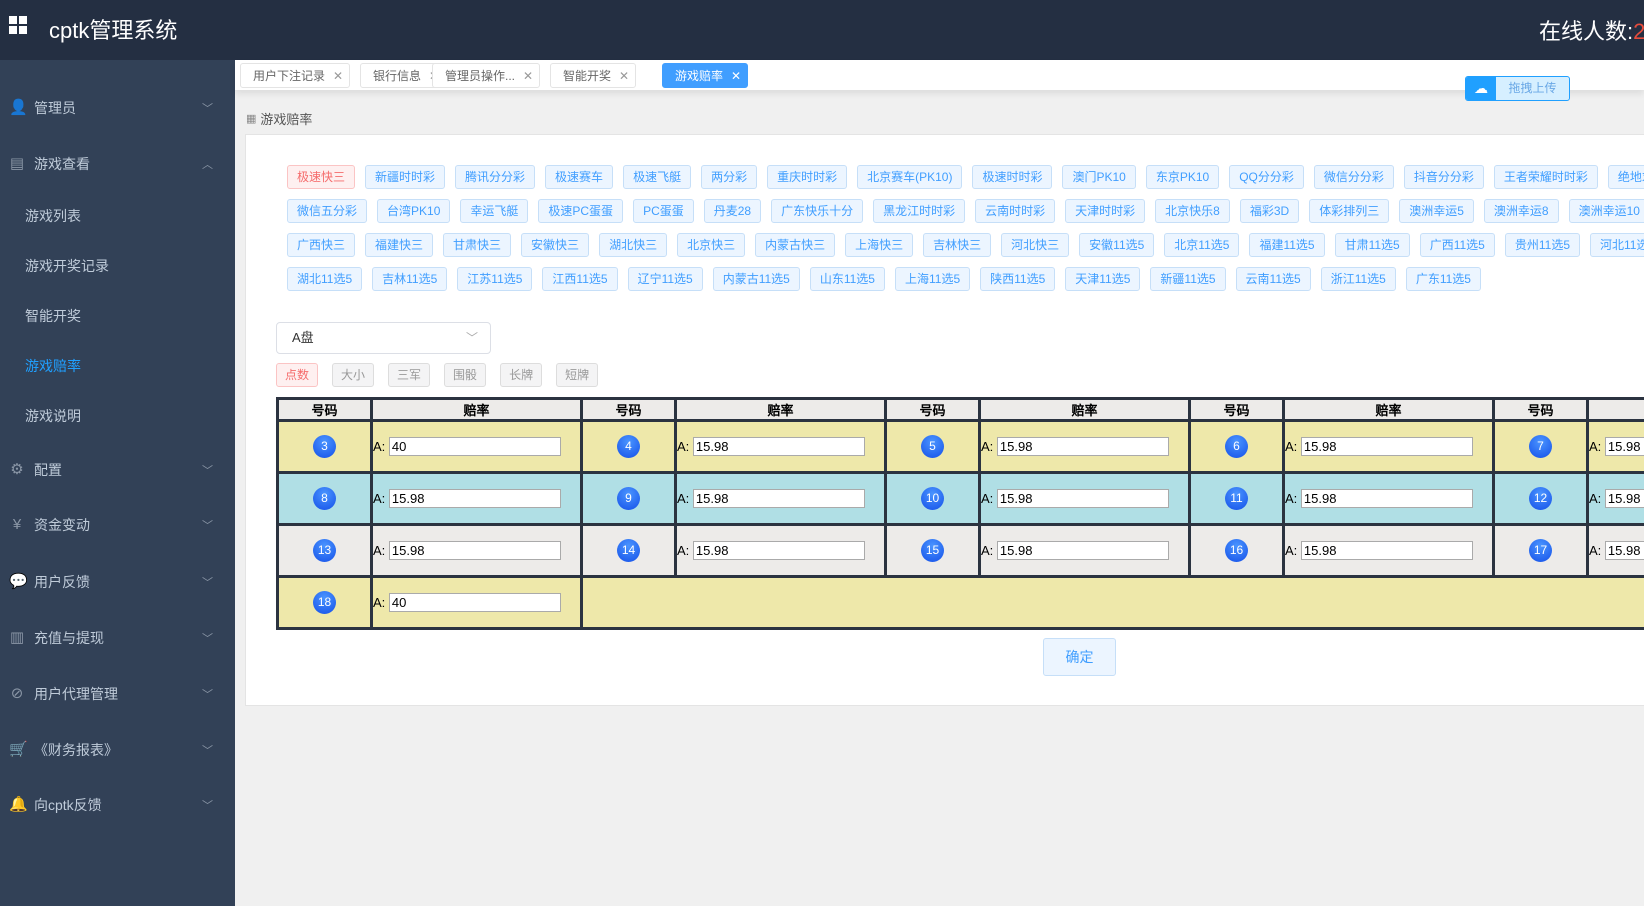 This screenshot has width=1644, height=906. I want to click on game-tag: 天津11选5, so click(1103, 279).